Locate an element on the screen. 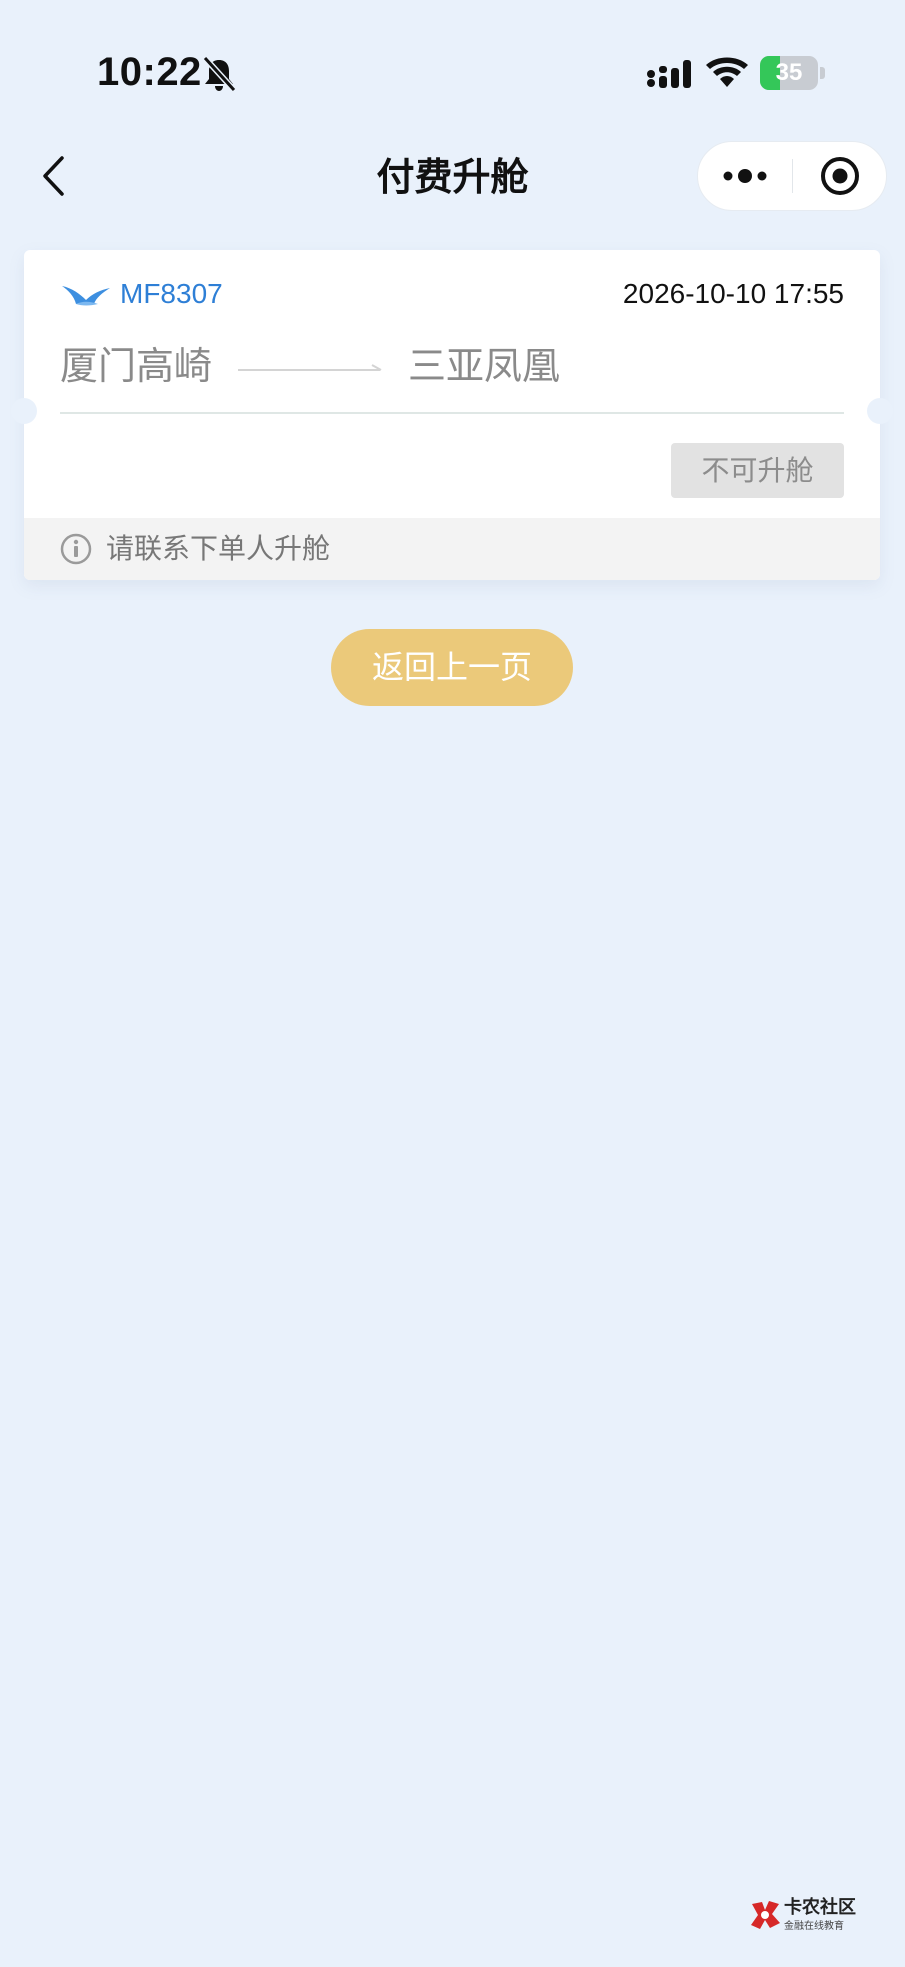 The height and width of the screenshot is (1967, 905). airline-logo-icon is located at coordinates (86, 296).